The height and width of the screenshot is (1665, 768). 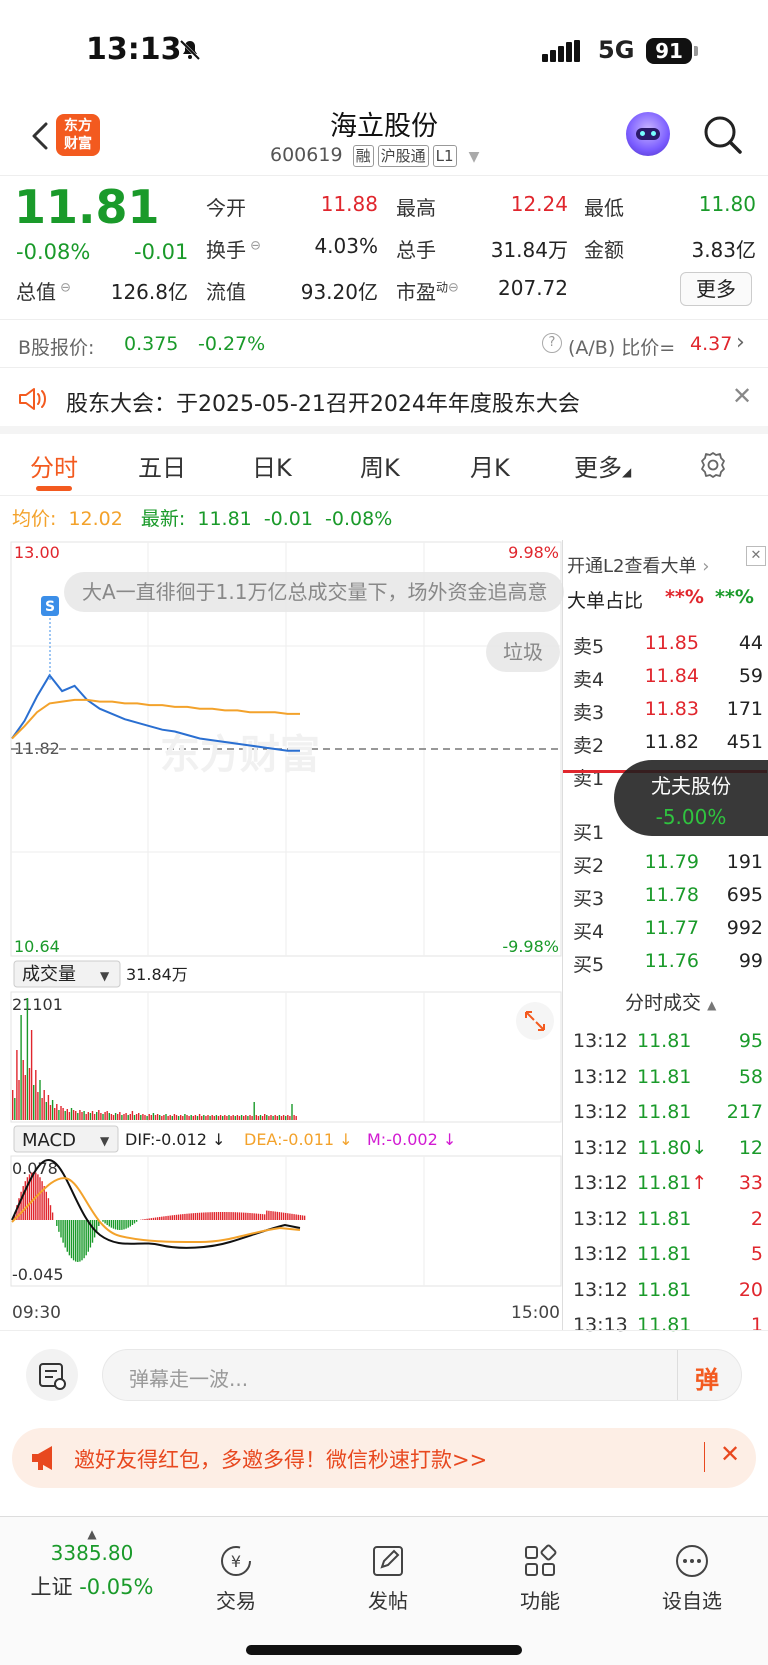 What do you see at coordinates (602, 465) in the screenshot?
I see `tab-more: 更多◢` at bounding box center [602, 465].